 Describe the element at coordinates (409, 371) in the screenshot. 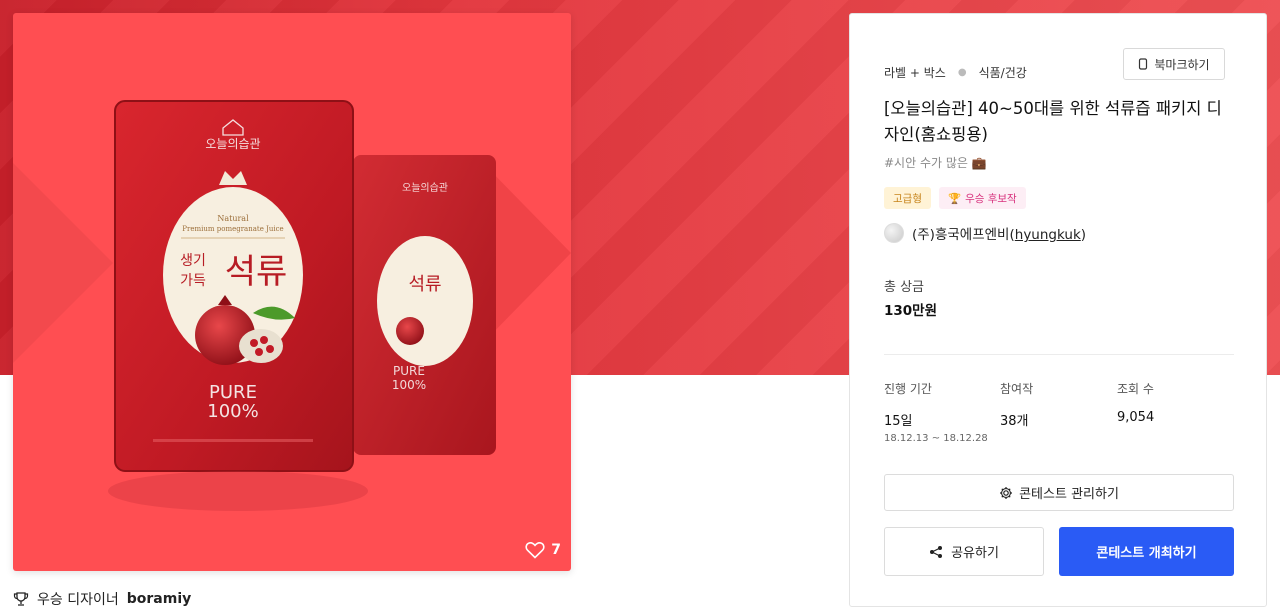

I see `back-pouch-pure: PURE` at that location.